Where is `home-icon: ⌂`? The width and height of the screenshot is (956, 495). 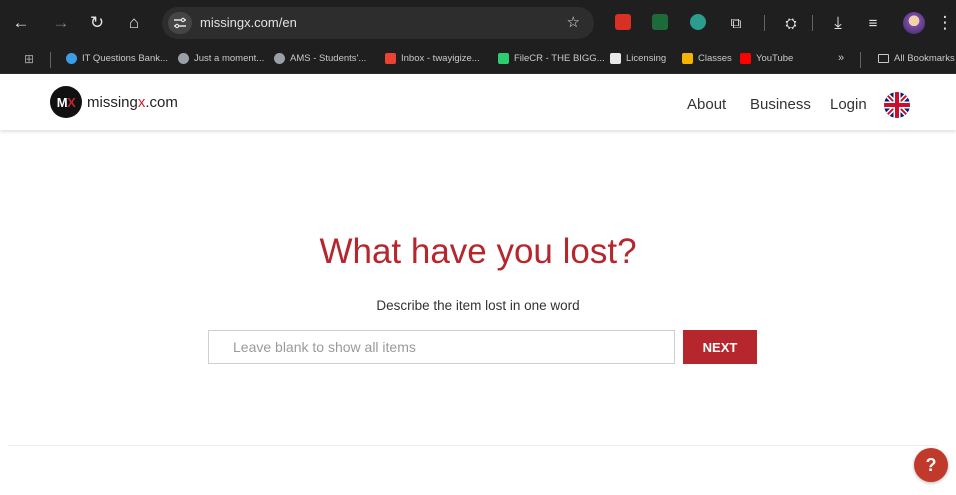 home-icon: ⌂ is located at coordinates (134, 23).